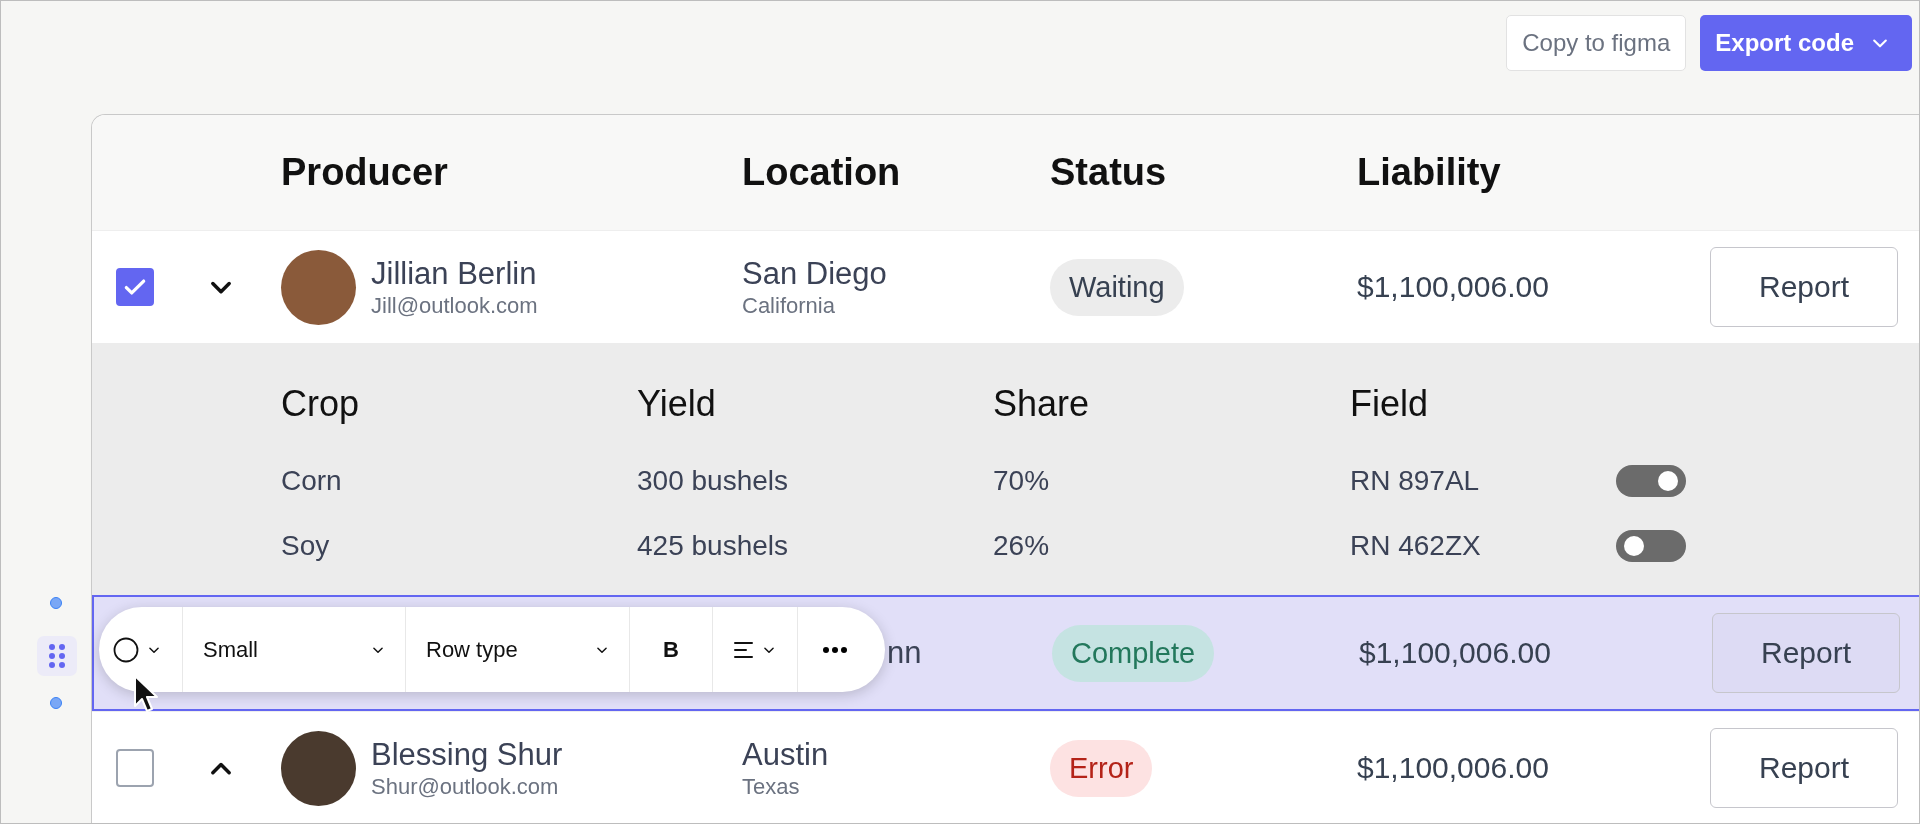 This screenshot has height=824, width=1920. Describe the element at coordinates (1390, 403) in the screenshot. I see `detail-header: Field` at that location.